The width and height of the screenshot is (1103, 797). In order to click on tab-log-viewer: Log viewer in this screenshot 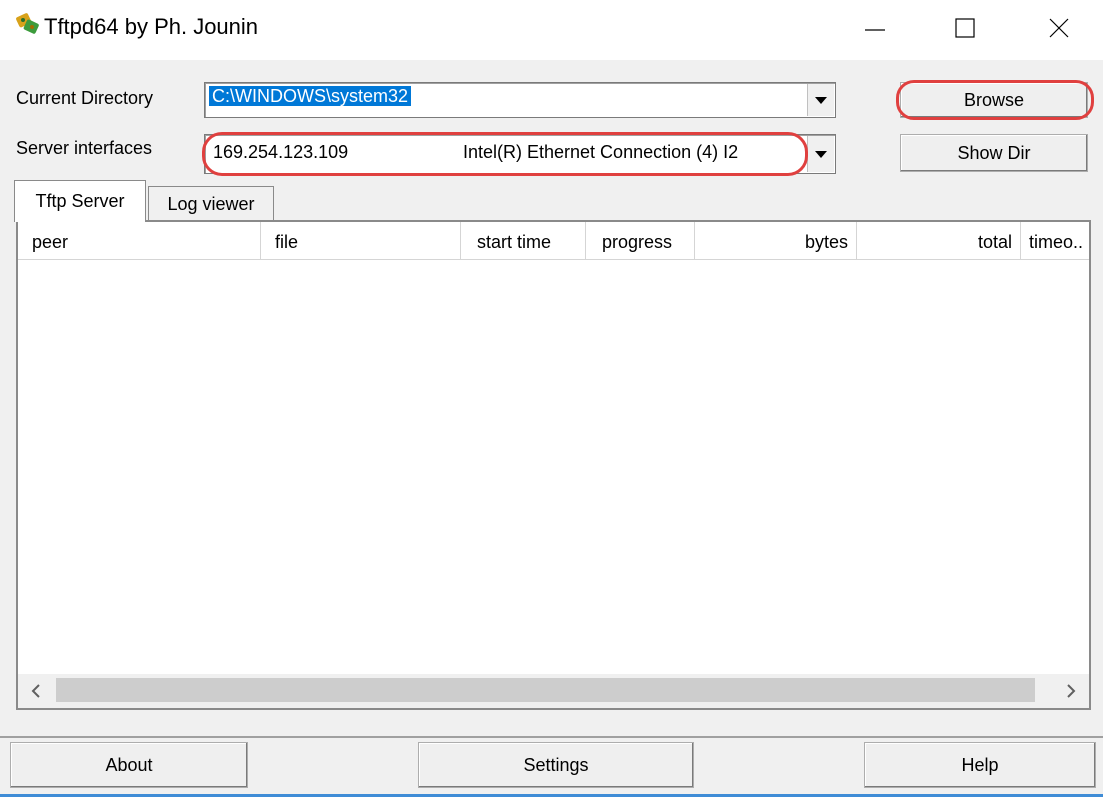, I will do `click(211, 204)`.